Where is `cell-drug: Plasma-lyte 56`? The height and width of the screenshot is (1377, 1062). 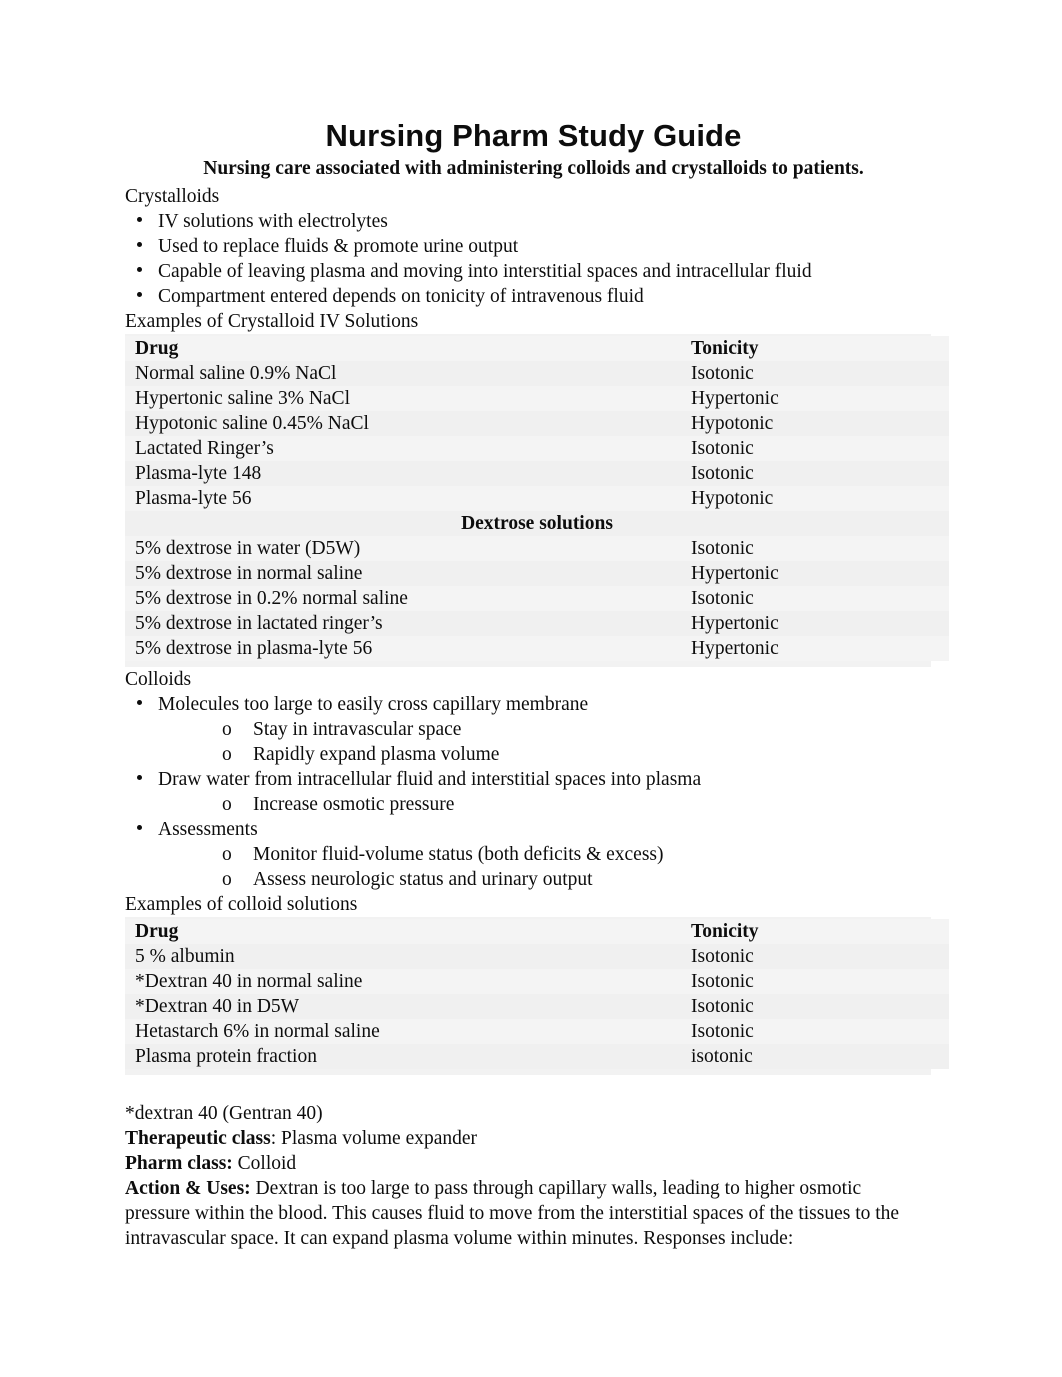 cell-drug: Plasma-lyte 56 is located at coordinates (404, 498).